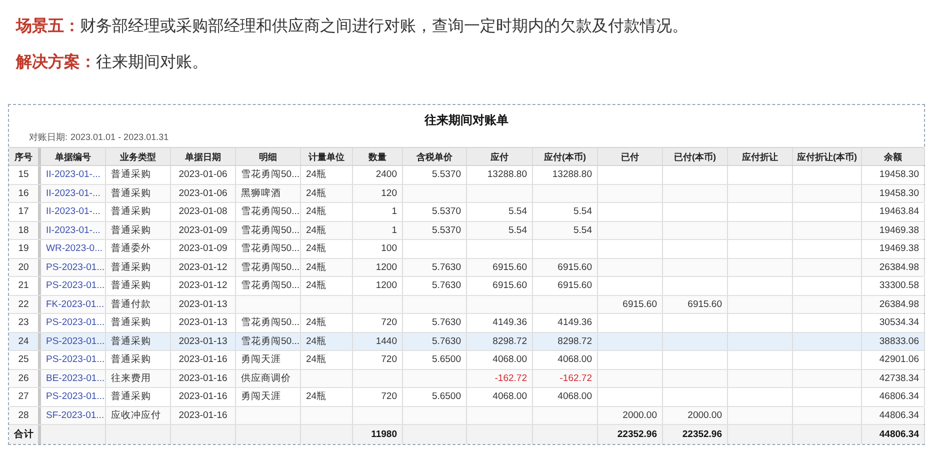 The height and width of the screenshot is (471, 933). Describe the element at coordinates (630, 434) in the screenshot. I see `total-cell: 22352.96` at that location.